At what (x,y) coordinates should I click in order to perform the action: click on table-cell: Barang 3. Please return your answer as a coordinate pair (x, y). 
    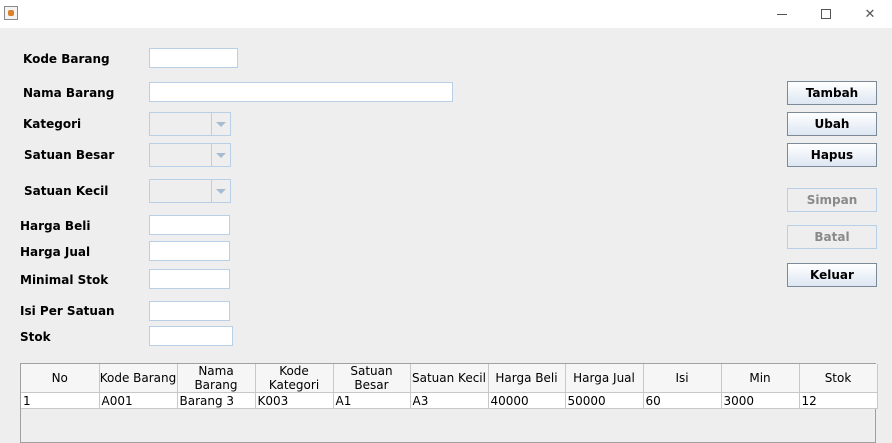
    Looking at the image, I should click on (216, 400).